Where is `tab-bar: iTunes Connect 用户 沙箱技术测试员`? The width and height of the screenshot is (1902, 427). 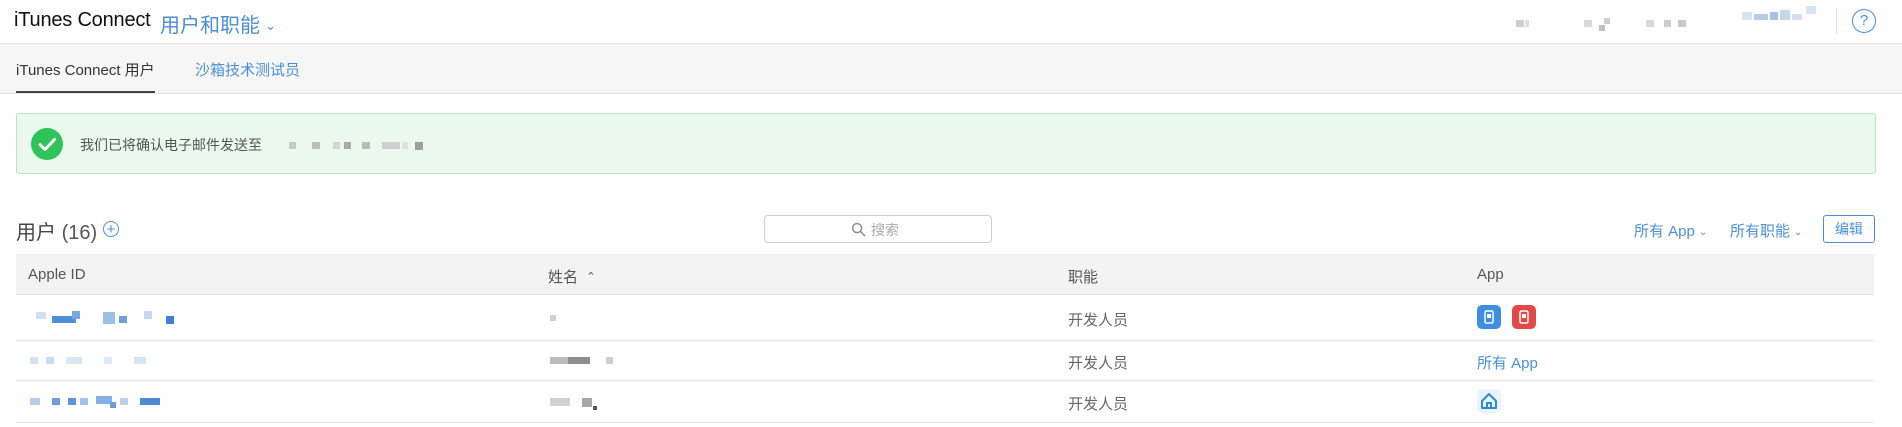
tab-bar: iTunes Connect 用户 沙箱技术测试员 is located at coordinates (951, 69).